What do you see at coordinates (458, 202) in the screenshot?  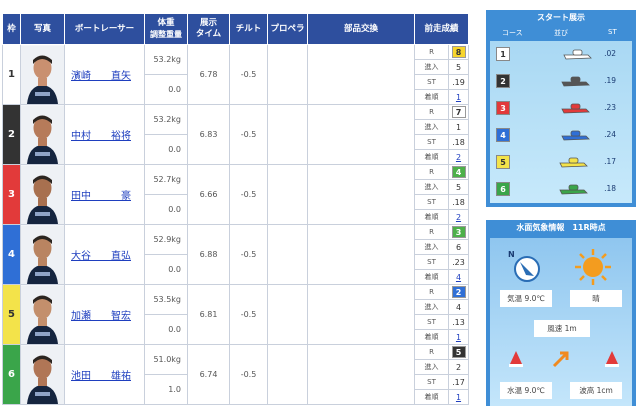 I see `record-st: .18` at bounding box center [458, 202].